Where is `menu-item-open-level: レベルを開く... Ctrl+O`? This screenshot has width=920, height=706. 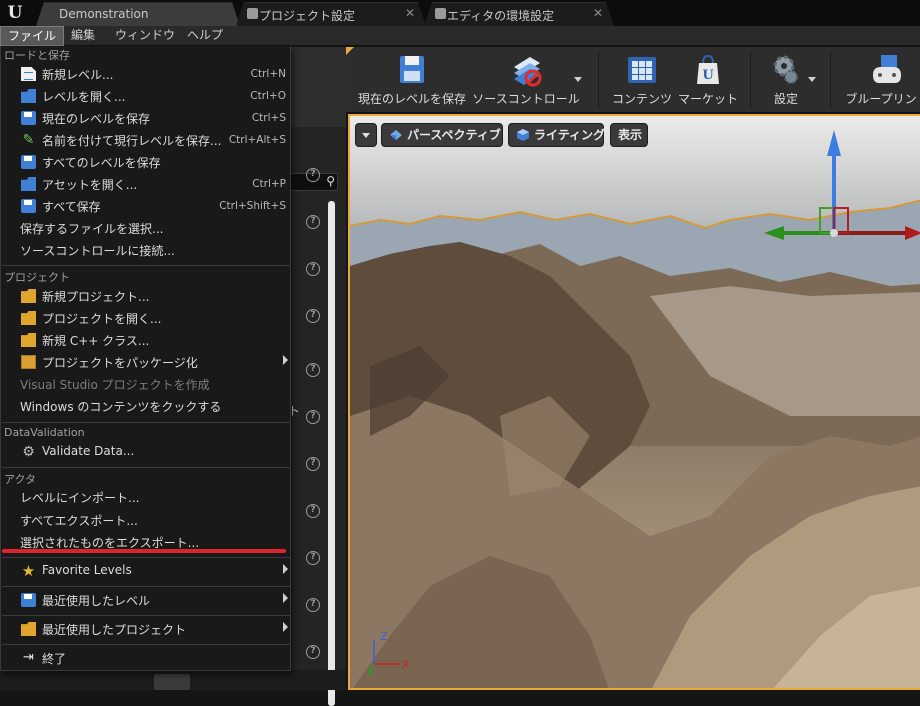 menu-item-open-level: レベルを開く... Ctrl+O is located at coordinates (146, 96).